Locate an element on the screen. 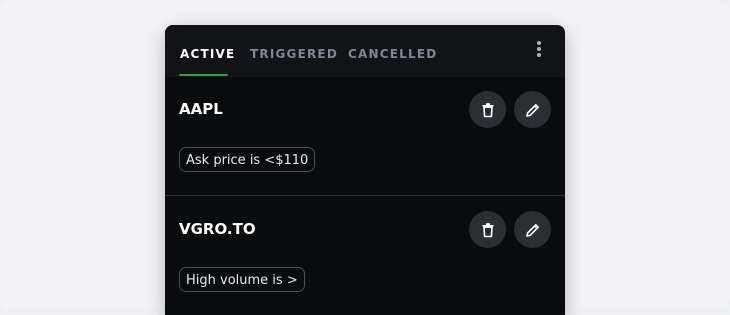 The height and width of the screenshot is (315, 730). alert-symbol: VGRO.TO is located at coordinates (217, 229).